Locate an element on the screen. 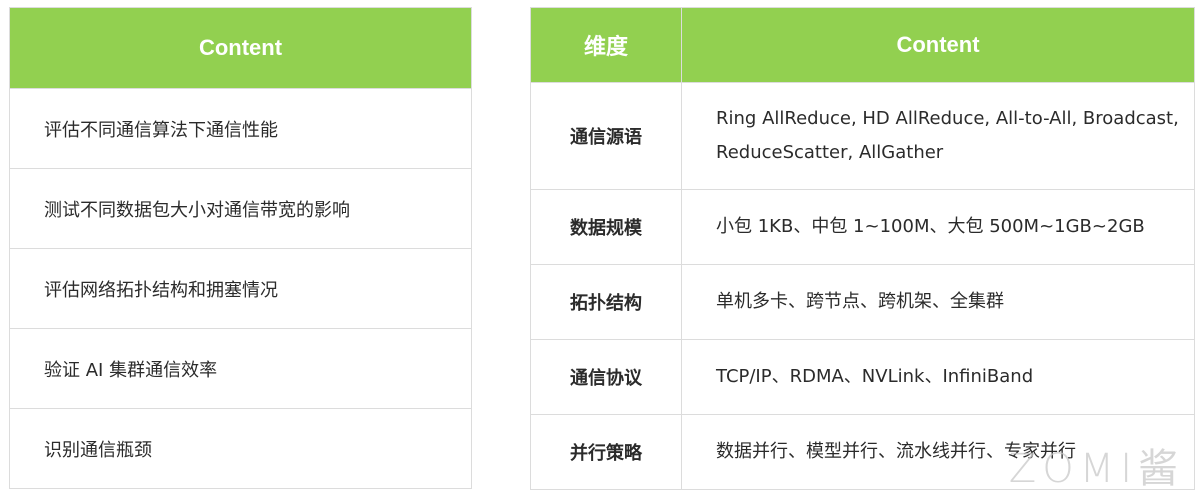  table-row: 测试不同数据包大小对通信带宽的影响 is located at coordinates (240, 208).